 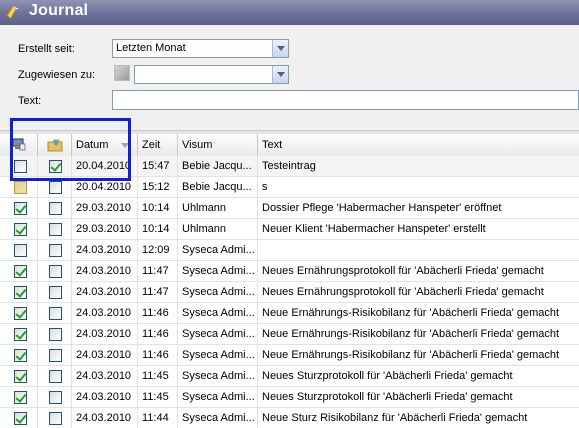 I want to click on zugewiesen-label: Zugewiesen zu:, so click(x=57, y=75).